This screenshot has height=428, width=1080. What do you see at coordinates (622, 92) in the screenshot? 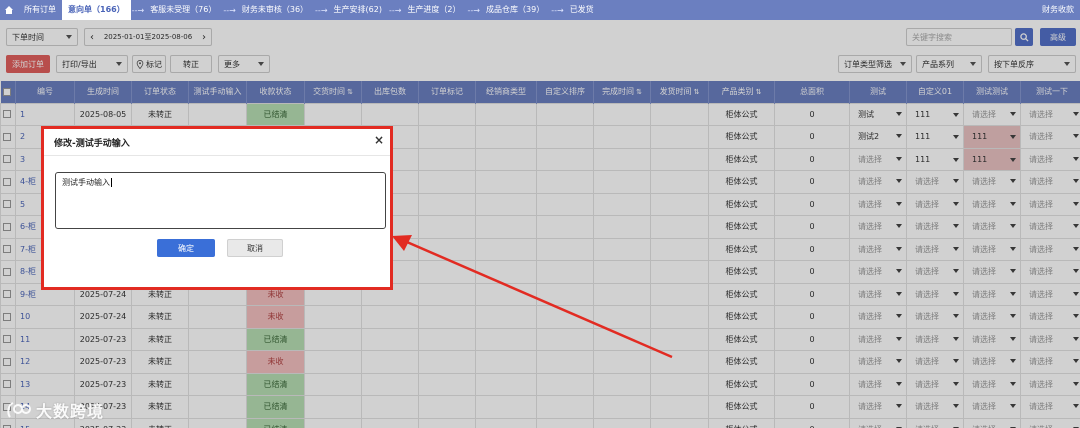
I see `column-header: 完成时间 ⇅` at bounding box center [622, 92].